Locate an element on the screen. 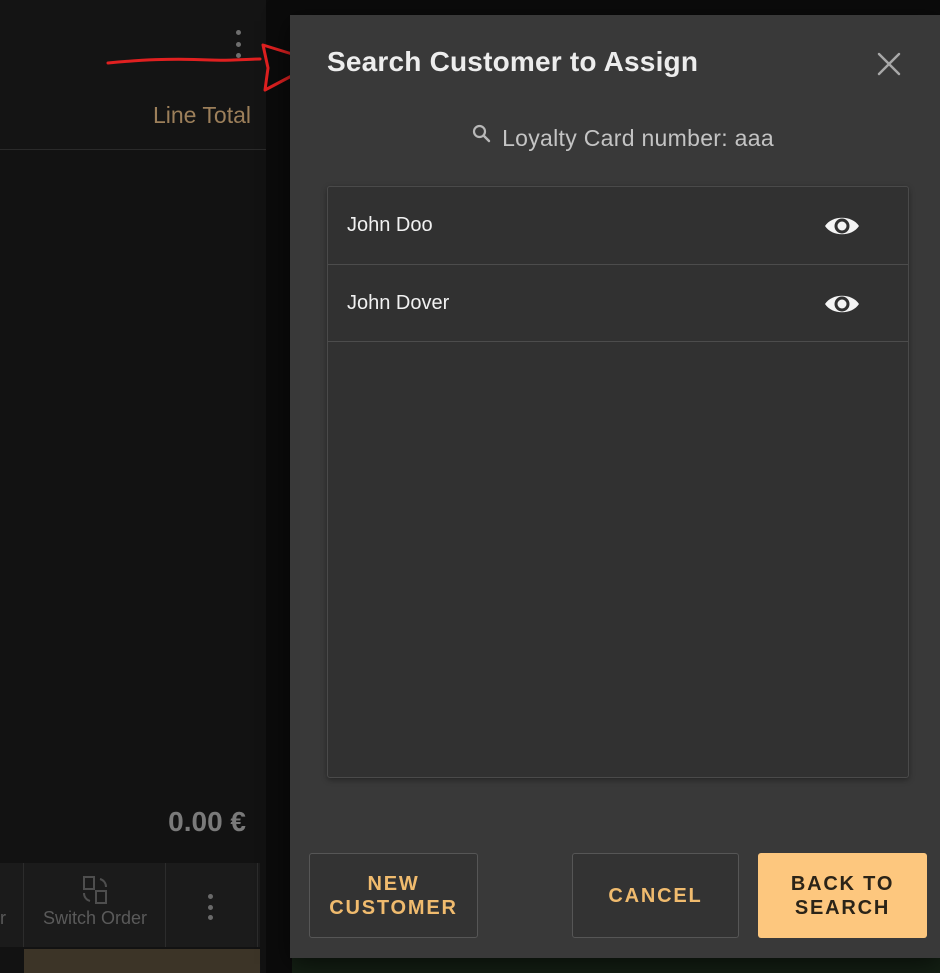  dialog-title: Search Customer to Assign is located at coordinates (513, 61).